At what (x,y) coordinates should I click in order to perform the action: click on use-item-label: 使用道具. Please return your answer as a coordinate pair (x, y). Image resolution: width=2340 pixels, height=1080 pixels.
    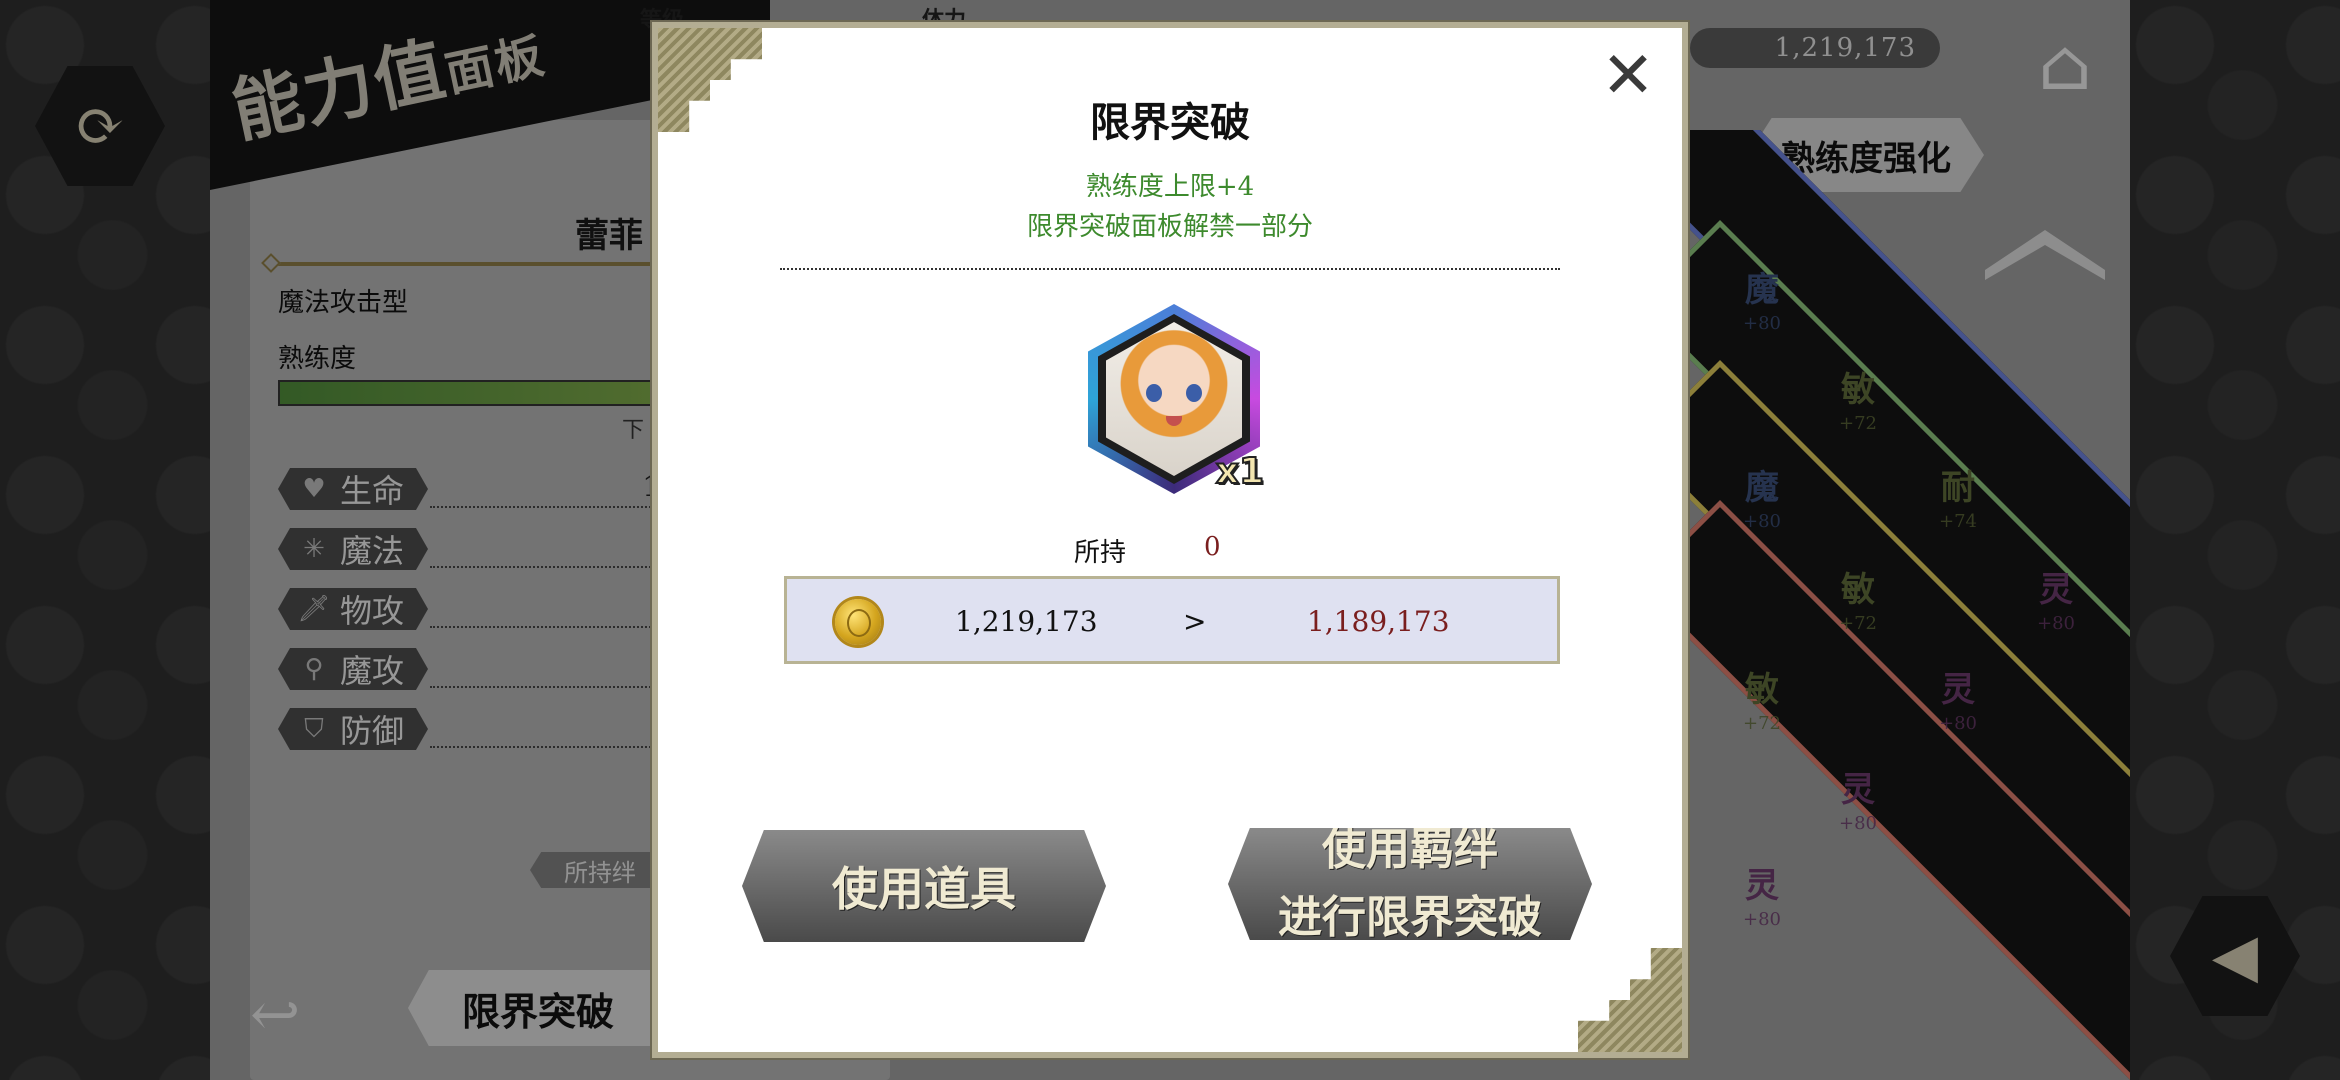
    Looking at the image, I should click on (924, 889).